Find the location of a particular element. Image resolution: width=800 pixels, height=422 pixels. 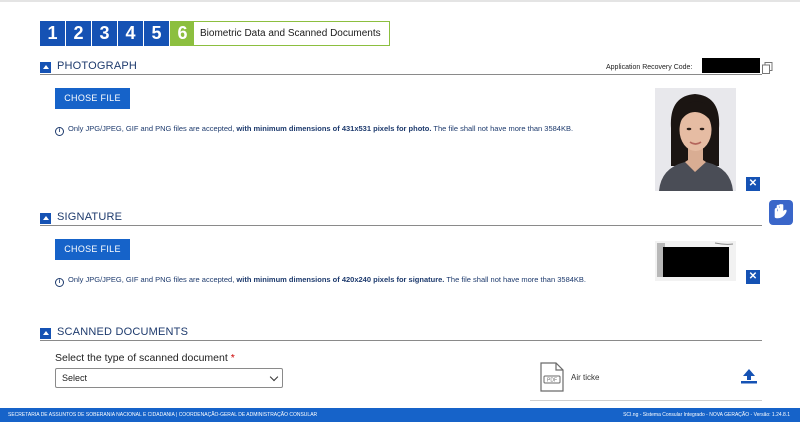

svg-text: PDF is located at coordinates (552, 381).